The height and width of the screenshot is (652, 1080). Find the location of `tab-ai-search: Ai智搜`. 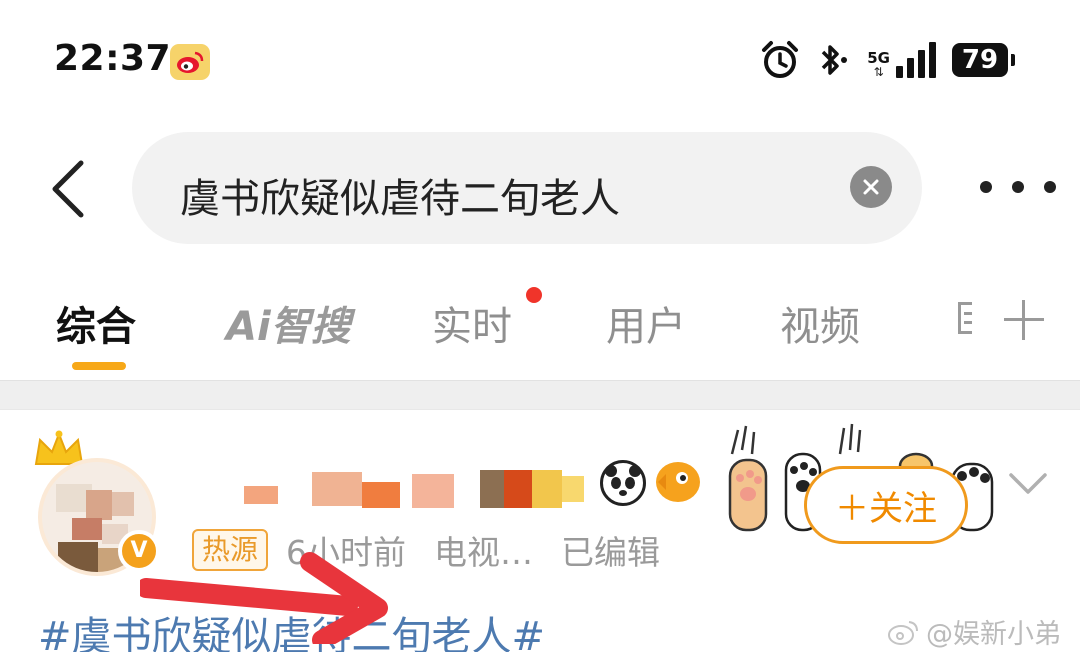

tab-ai-search: Ai智搜 is located at coordinates (288, 323).